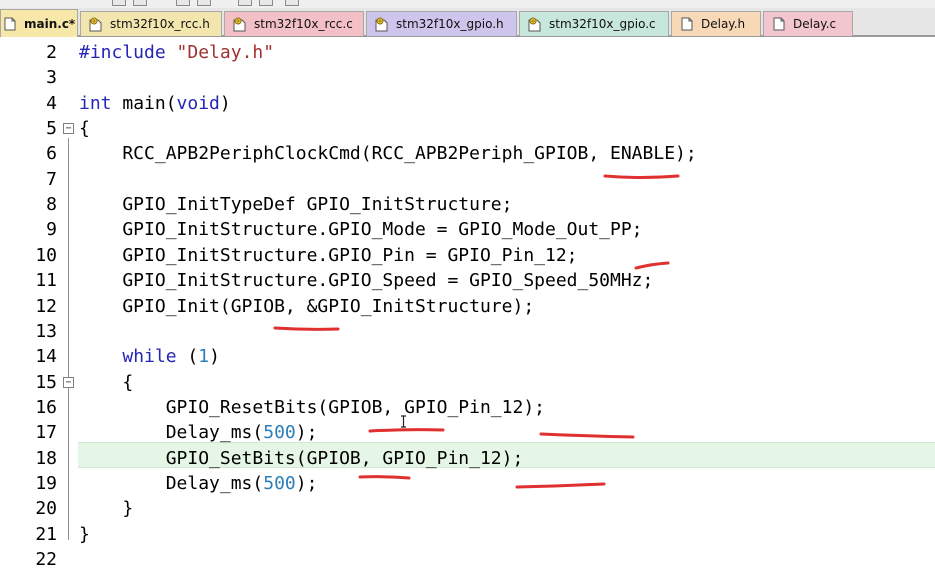 This screenshot has height=572, width=935. I want to click on code-line: 15− {, so click(467, 382).